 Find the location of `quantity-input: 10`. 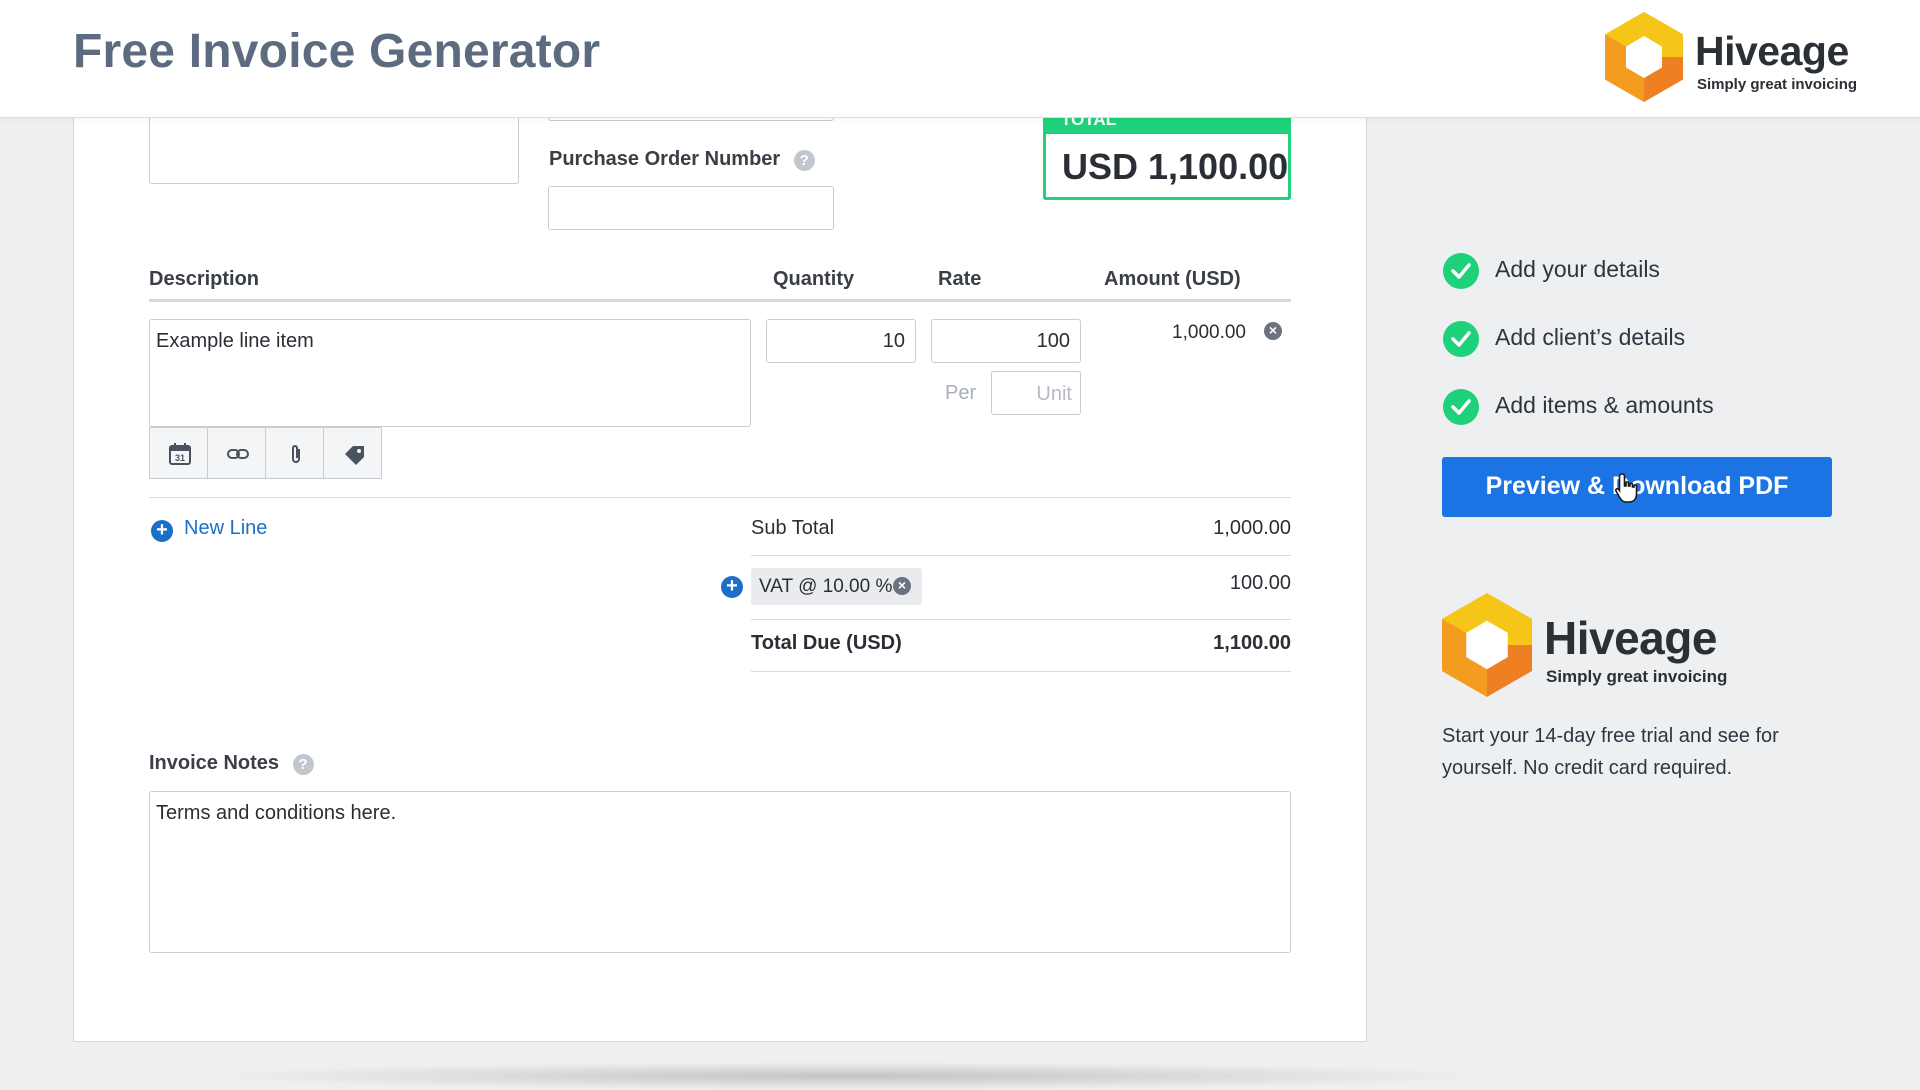

quantity-input: 10 is located at coordinates (841, 341).